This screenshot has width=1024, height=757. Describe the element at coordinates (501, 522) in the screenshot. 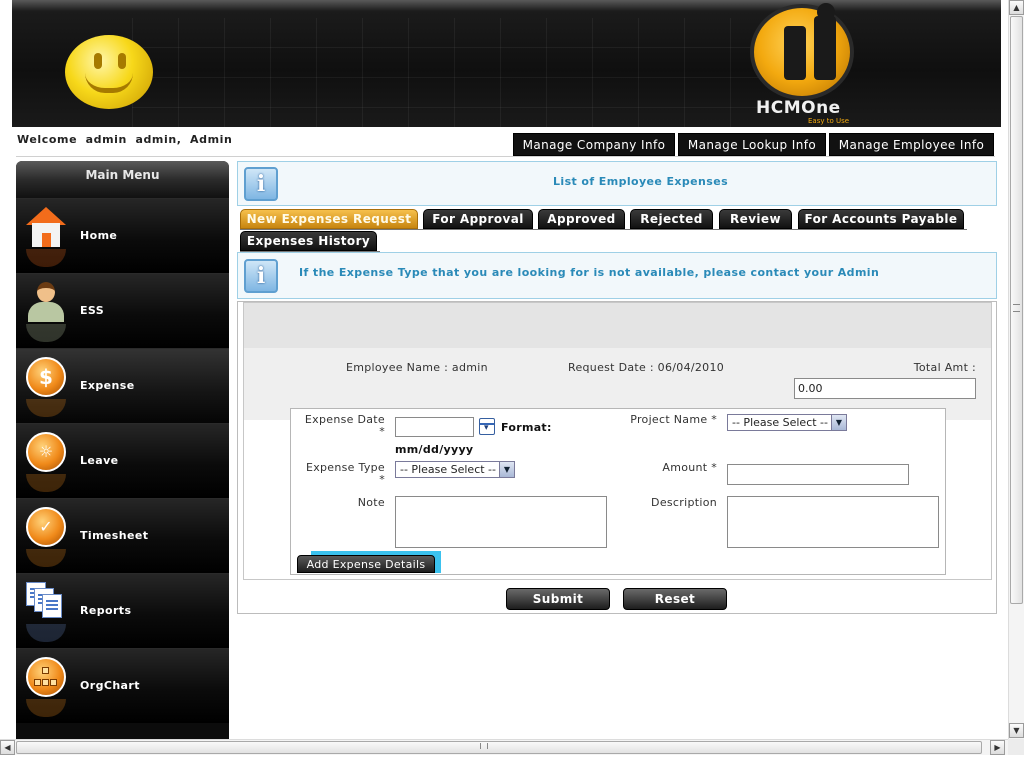

I see `note-textarea` at that location.